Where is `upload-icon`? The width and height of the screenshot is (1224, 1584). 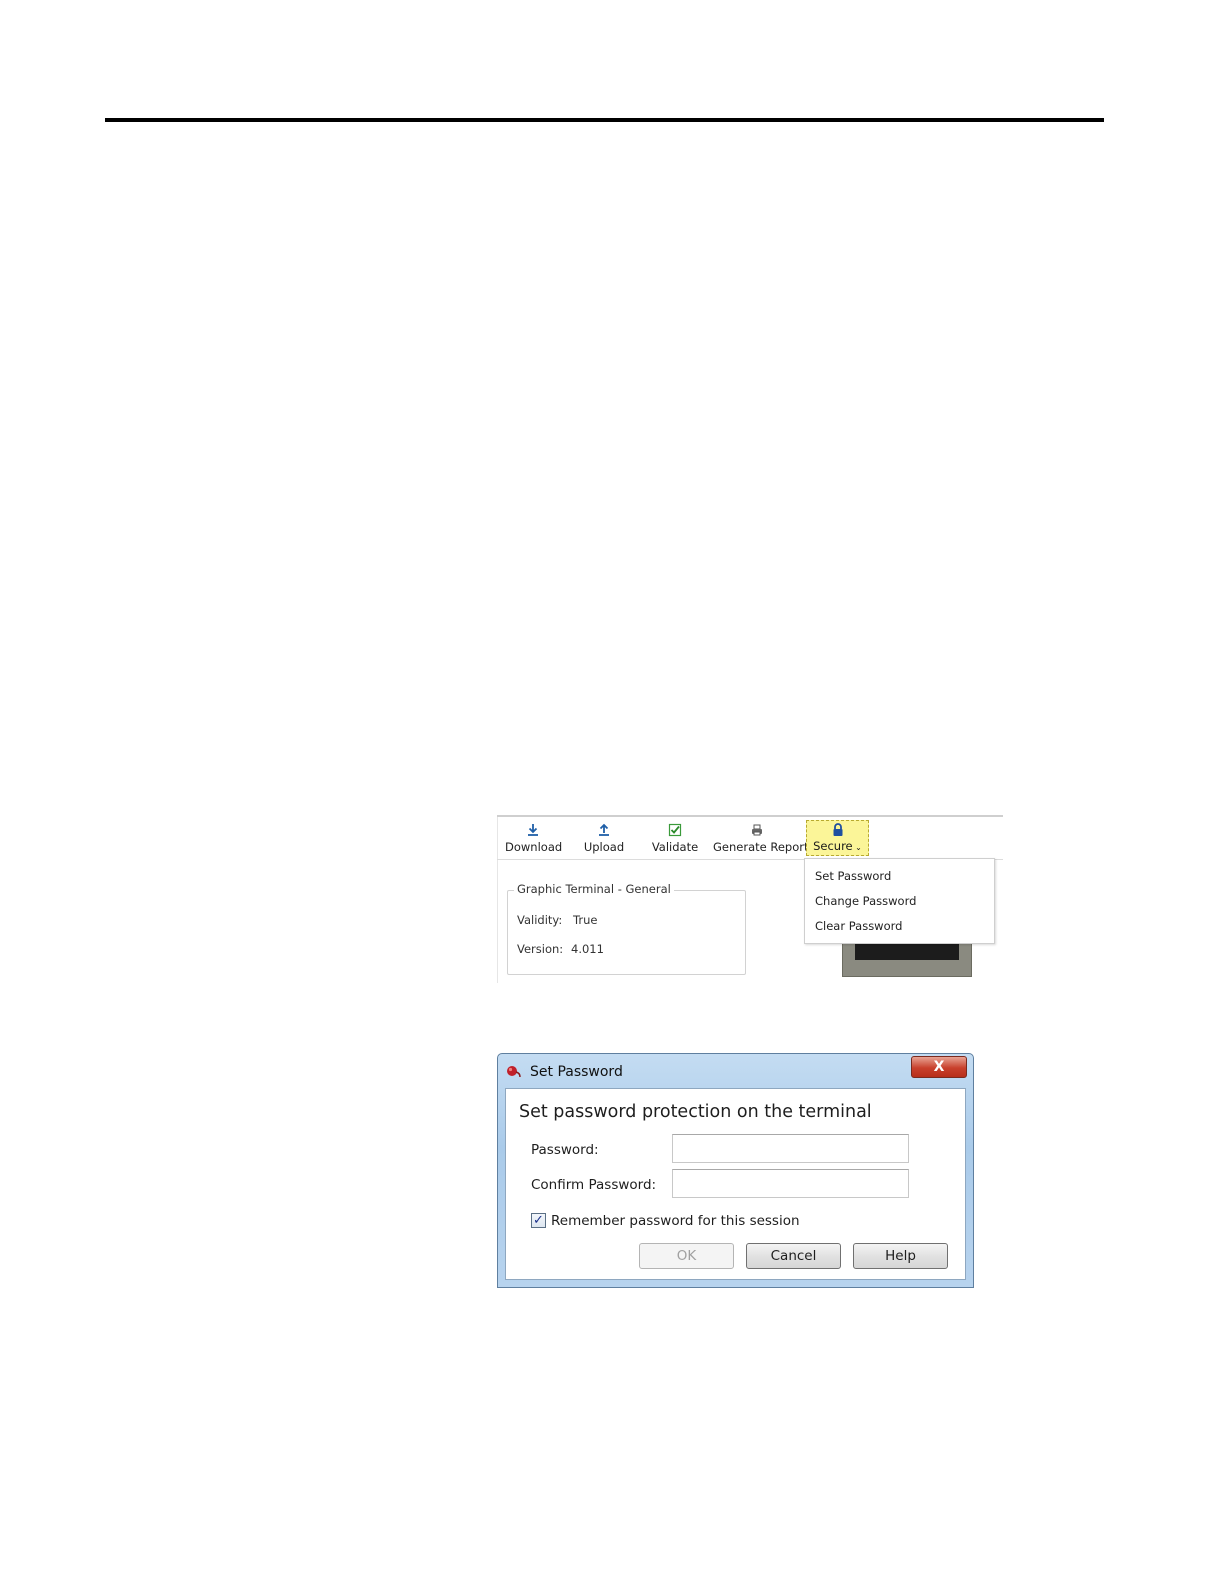 upload-icon is located at coordinates (604, 831).